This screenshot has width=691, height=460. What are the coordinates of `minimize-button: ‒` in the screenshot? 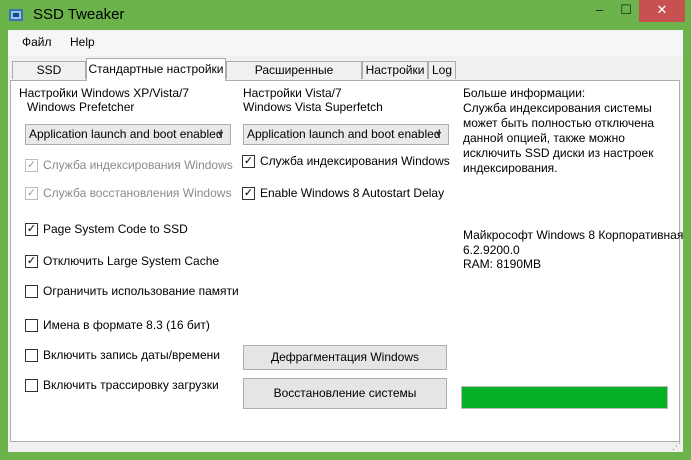 It's located at (599, 11).